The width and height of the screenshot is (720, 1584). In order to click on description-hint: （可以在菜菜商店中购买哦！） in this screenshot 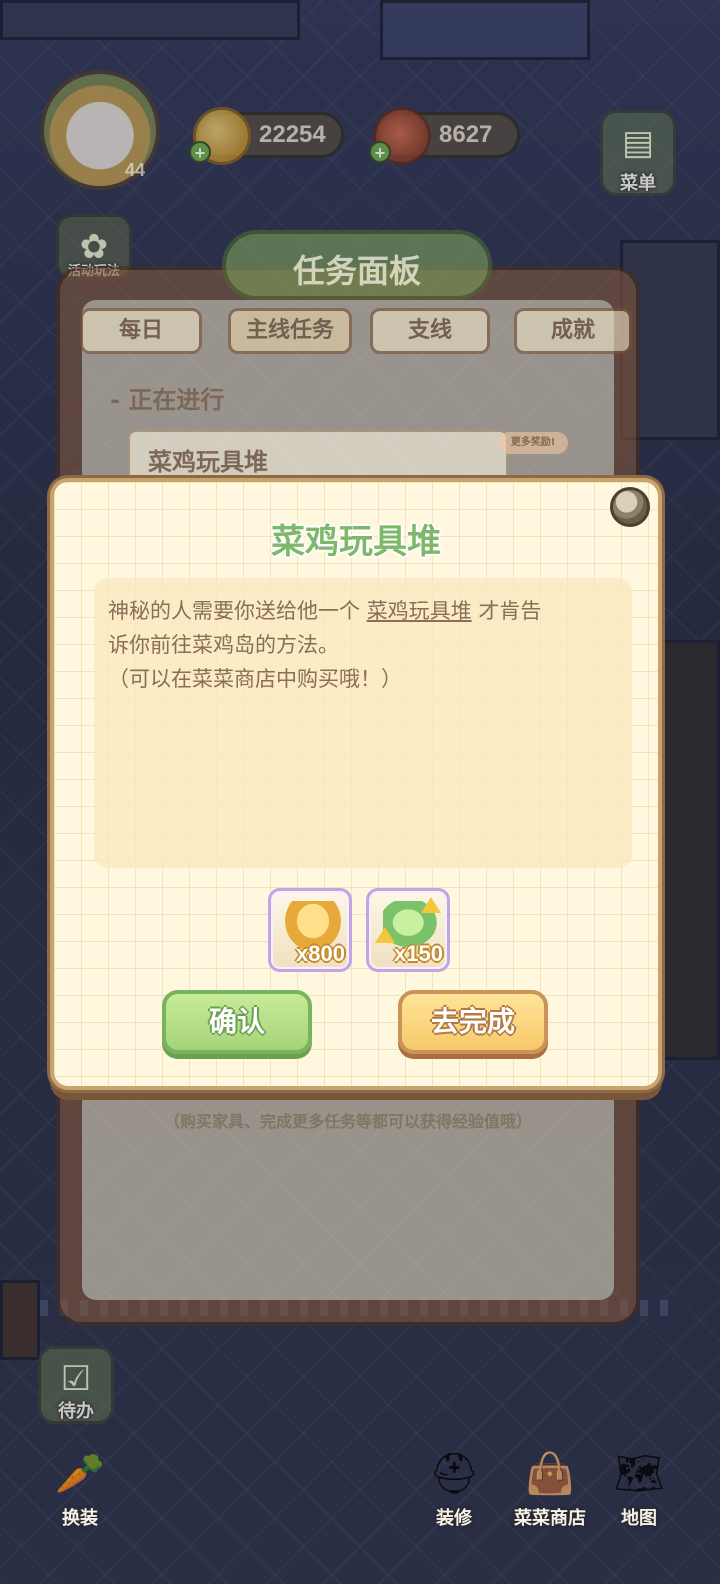, I will do `click(255, 679)`.